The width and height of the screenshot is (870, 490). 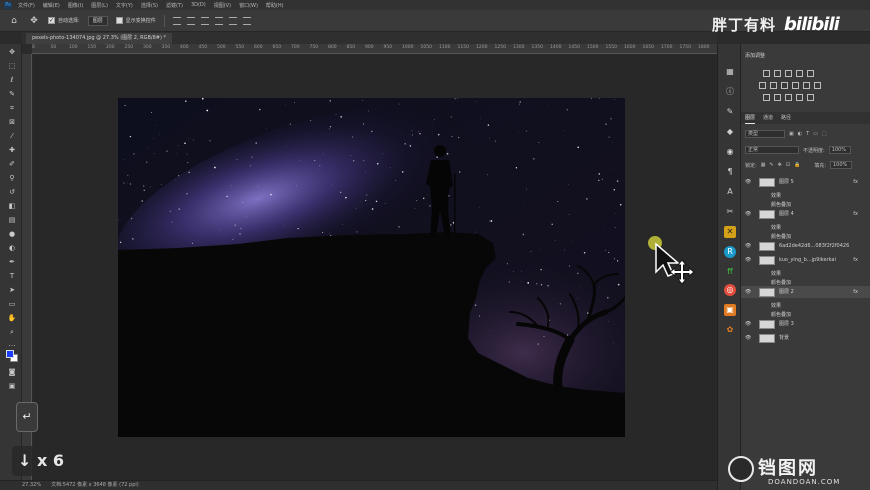 What do you see at coordinates (817, 85) in the screenshot?
I see `color-lookup-icon` at bounding box center [817, 85].